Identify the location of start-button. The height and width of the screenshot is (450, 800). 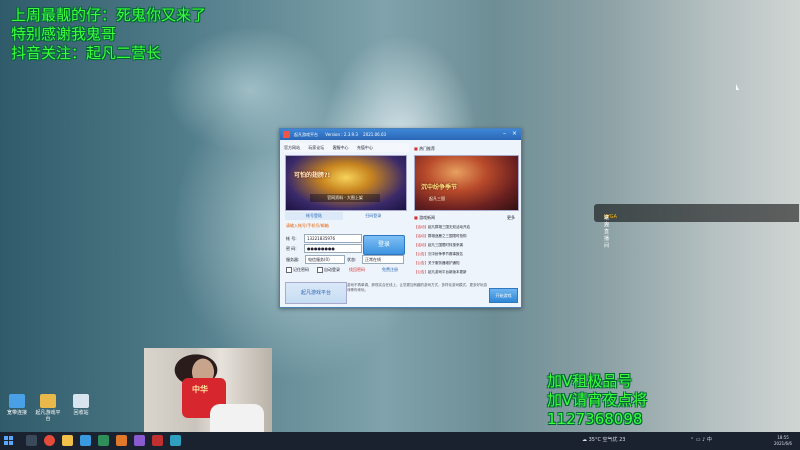
(9, 441).